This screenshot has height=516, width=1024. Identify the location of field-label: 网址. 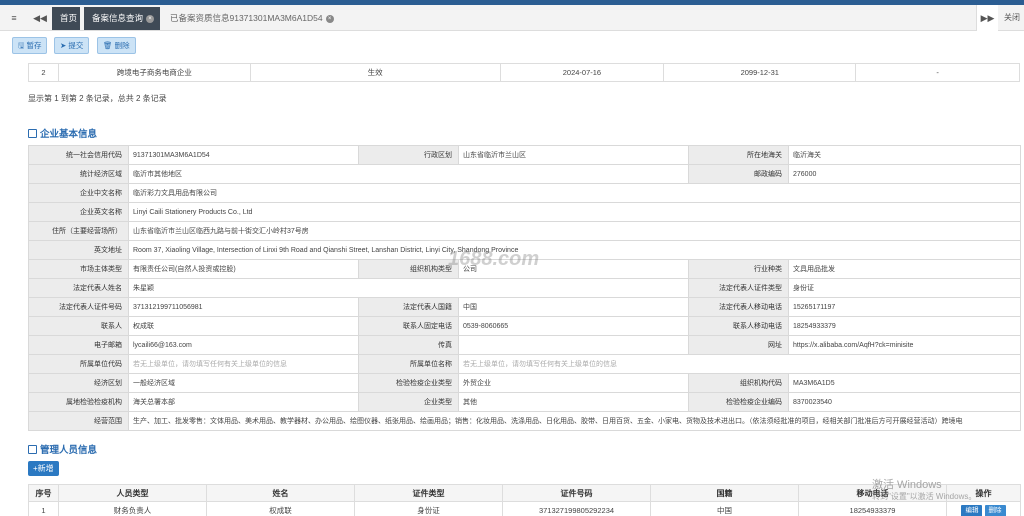
(738, 345).